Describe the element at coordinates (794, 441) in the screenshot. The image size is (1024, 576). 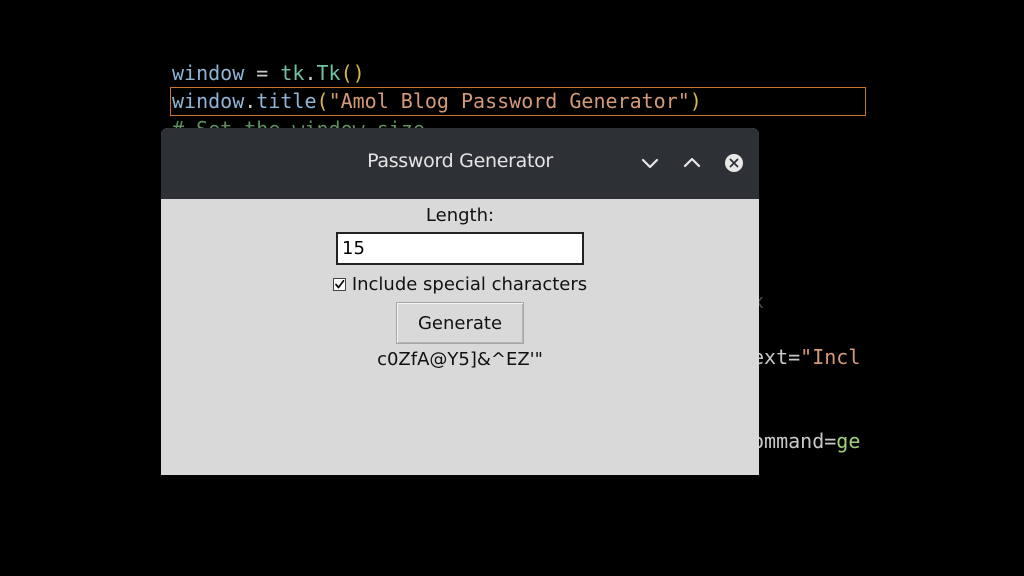
I see `code-token: ommand=` at that location.